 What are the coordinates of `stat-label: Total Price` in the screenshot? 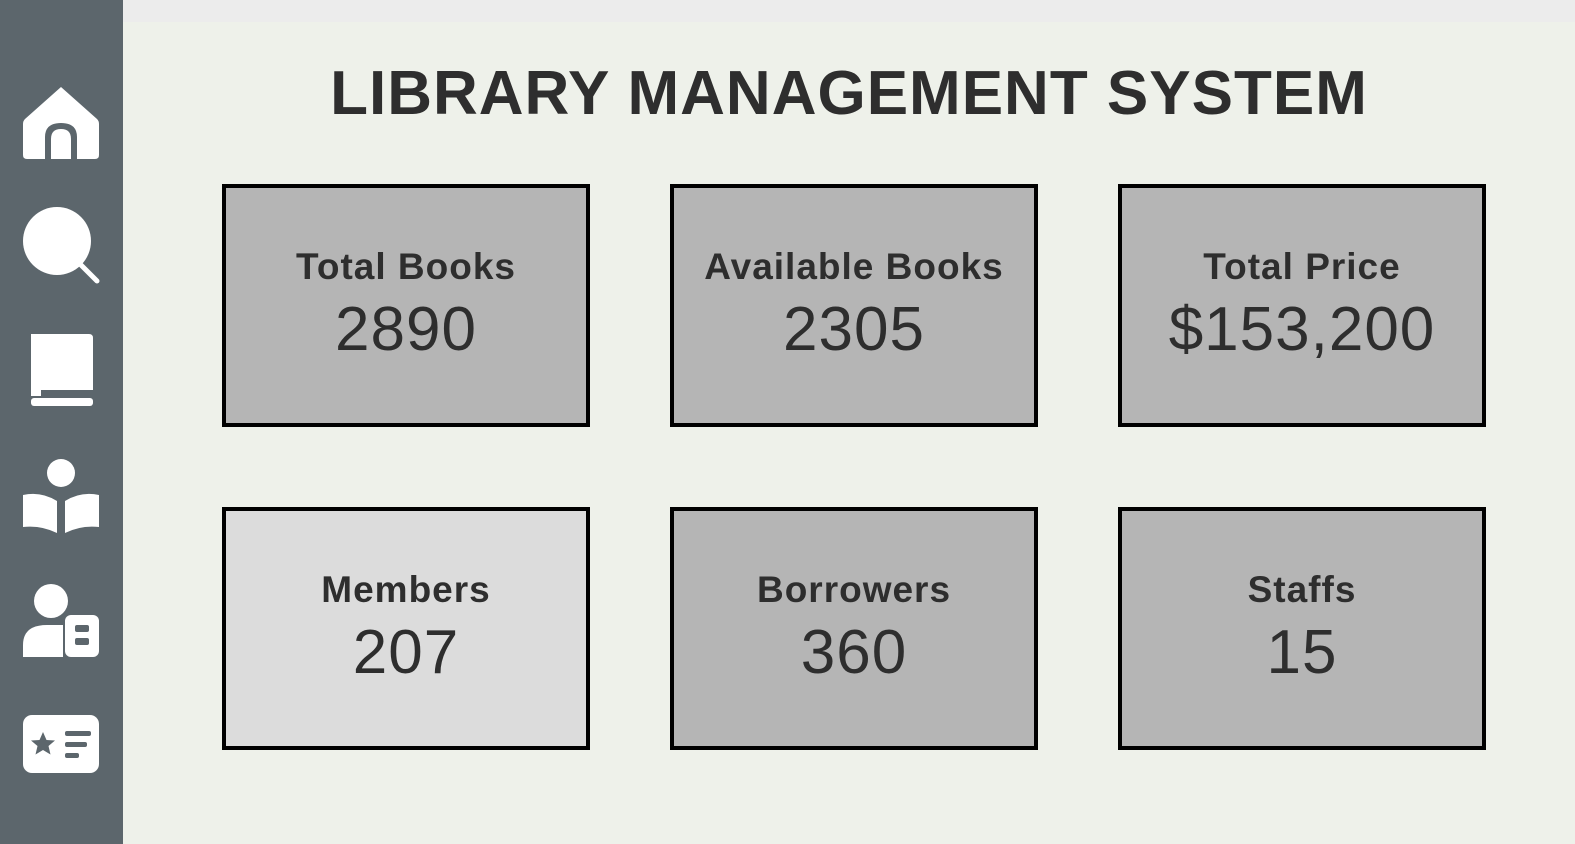 It's located at (1302, 266).